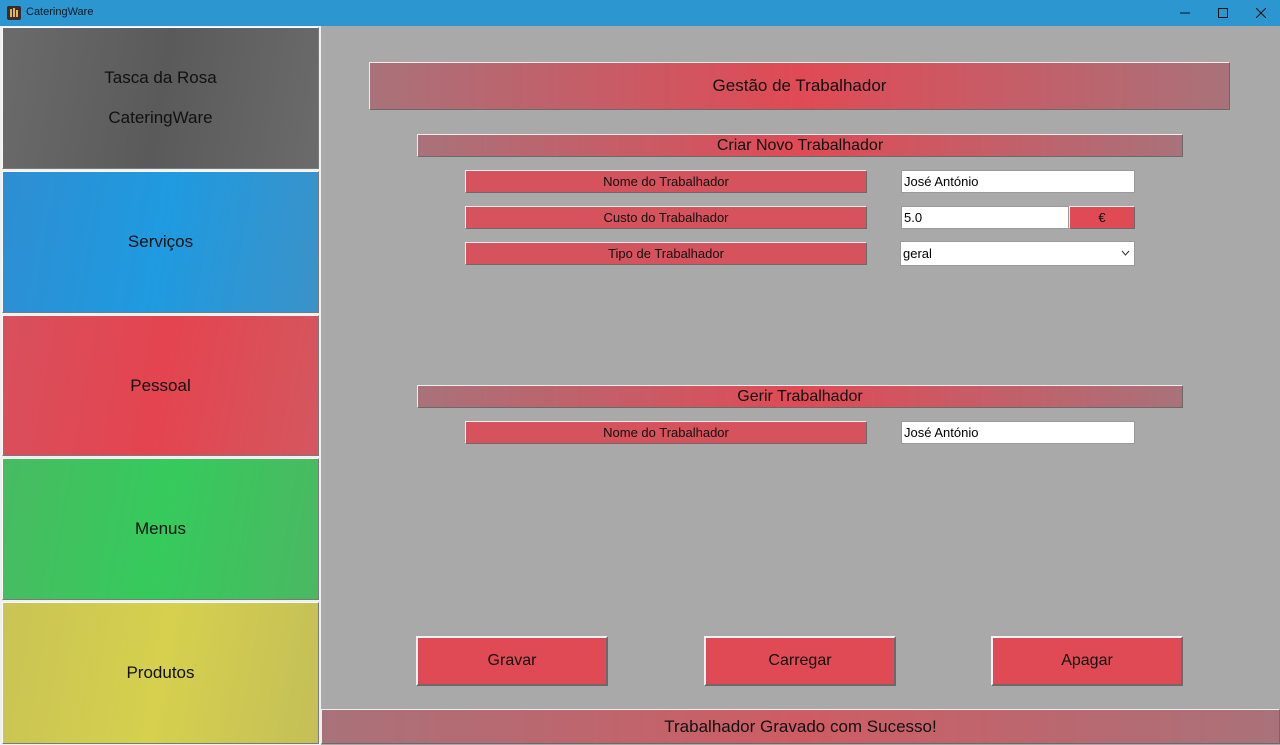  What do you see at coordinates (800, 661) in the screenshot?
I see `load-button: Carregar` at bounding box center [800, 661].